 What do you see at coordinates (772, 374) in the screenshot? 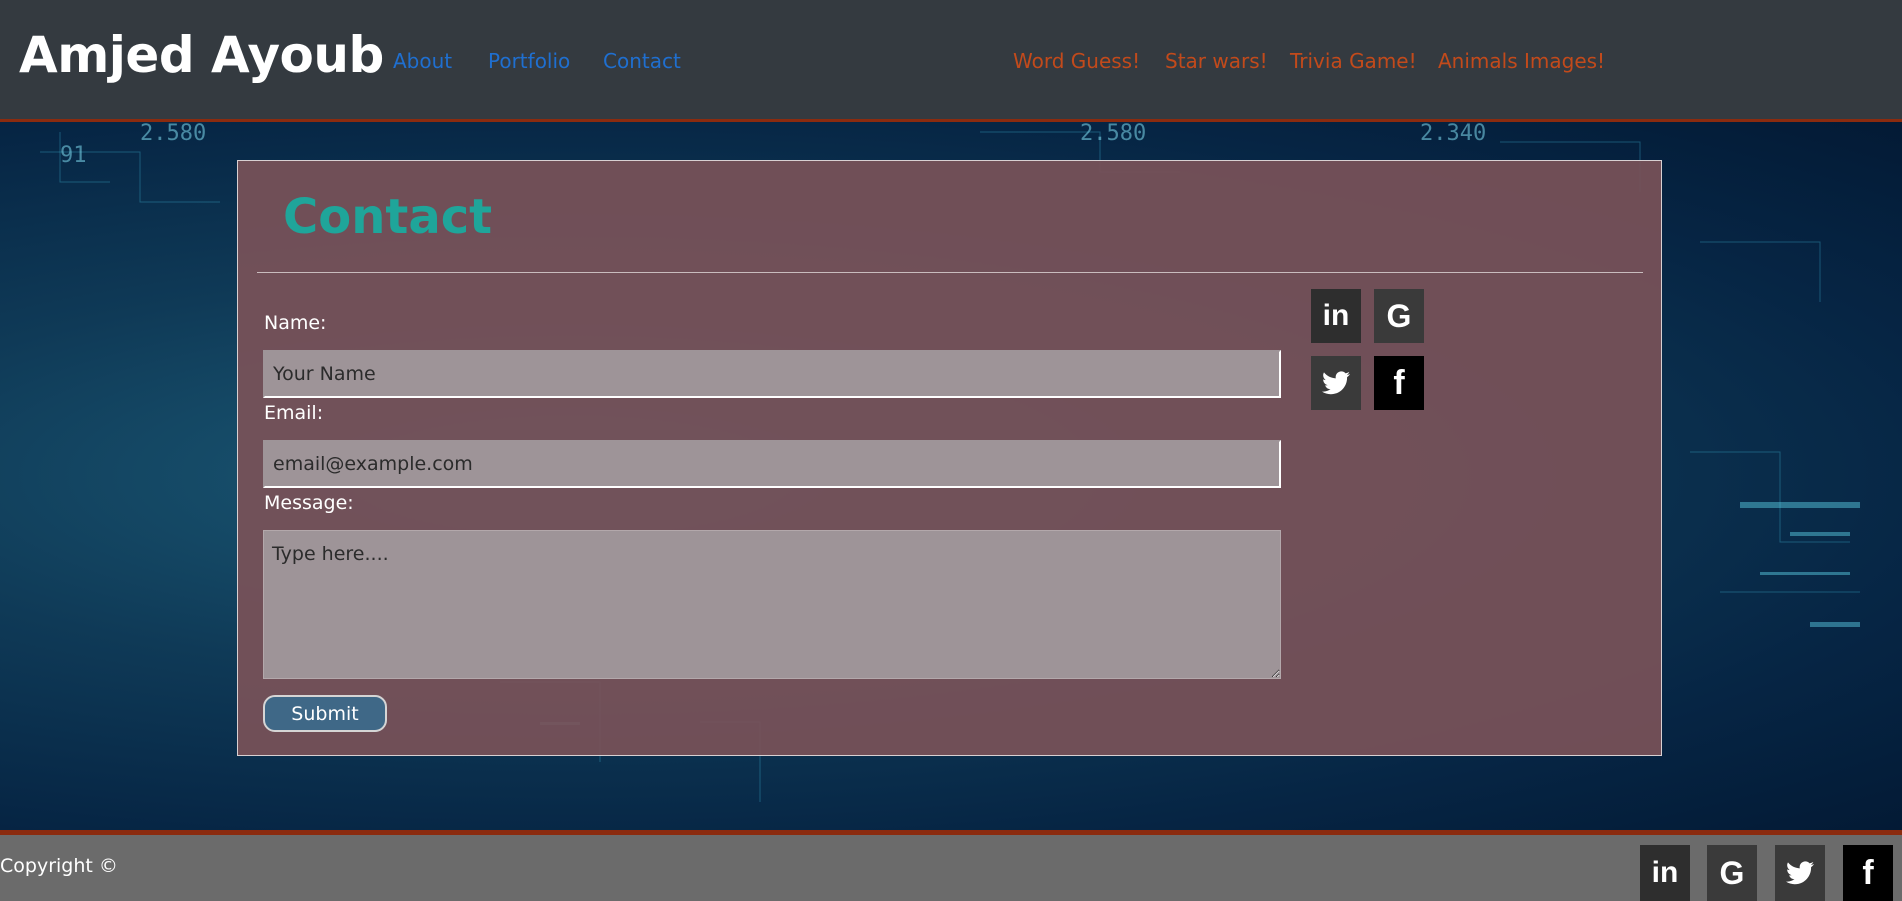
I see `name-input` at bounding box center [772, 374].